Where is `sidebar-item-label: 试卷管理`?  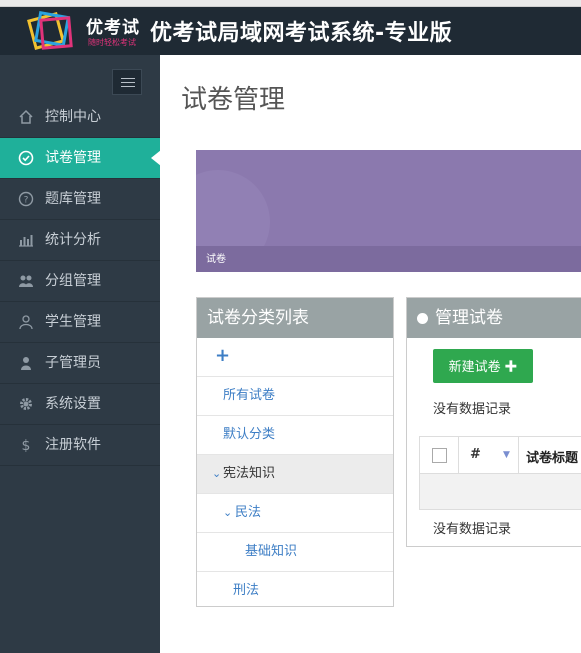 sidebar-item-label: 试卷管理 is located at coordinates (73, 158).